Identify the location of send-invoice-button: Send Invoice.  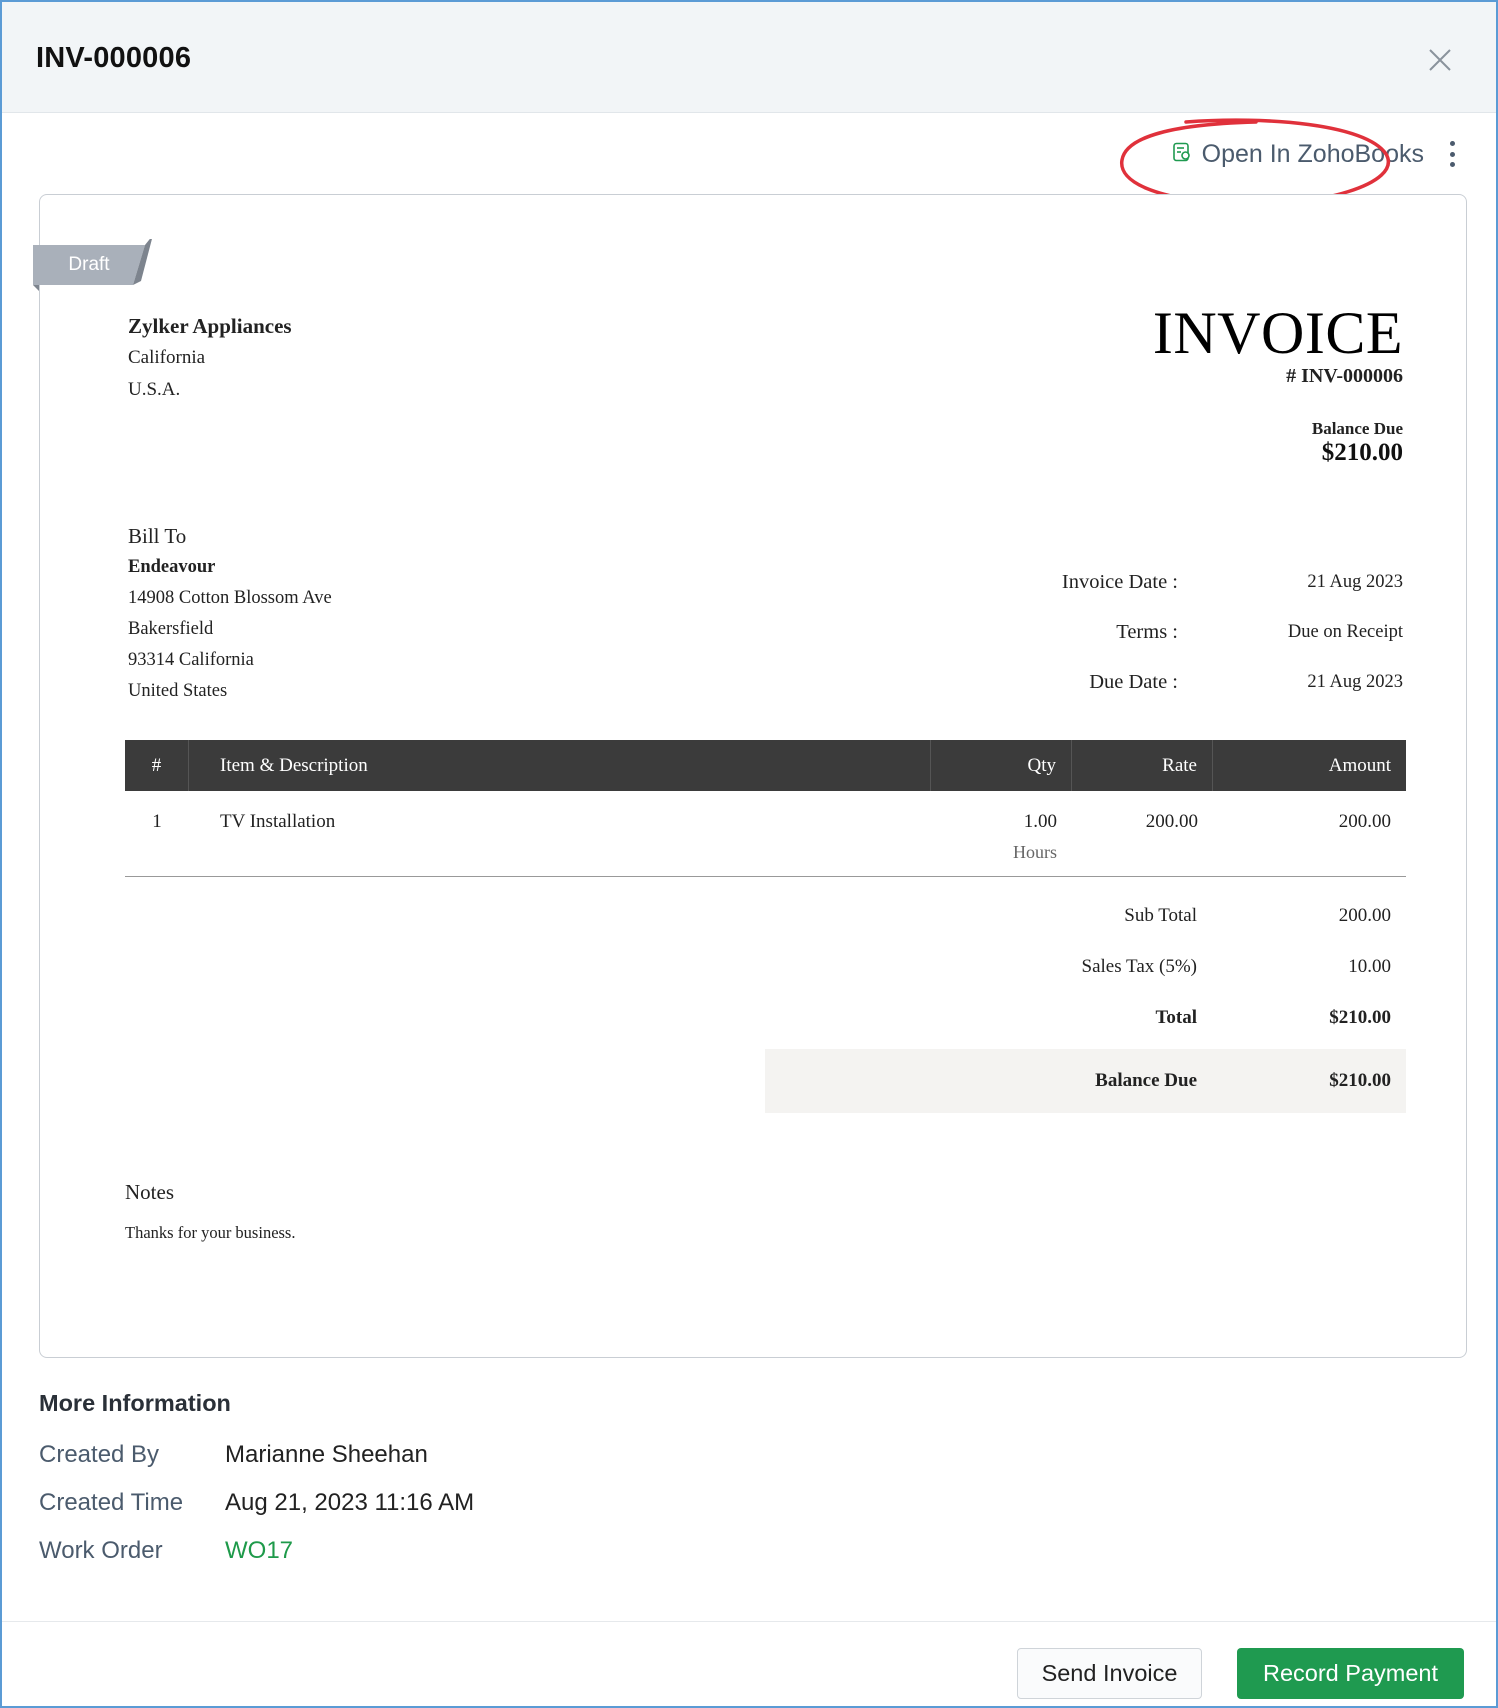
(1109, 1673).